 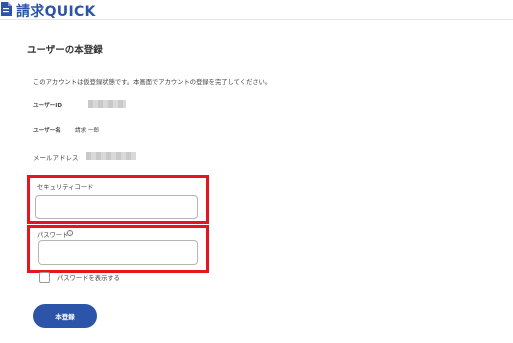 What do you see at coordinates (47, 106) in the screenshot?
I see `user-id-label: ユーザーID` at bounding box center [47, 106].